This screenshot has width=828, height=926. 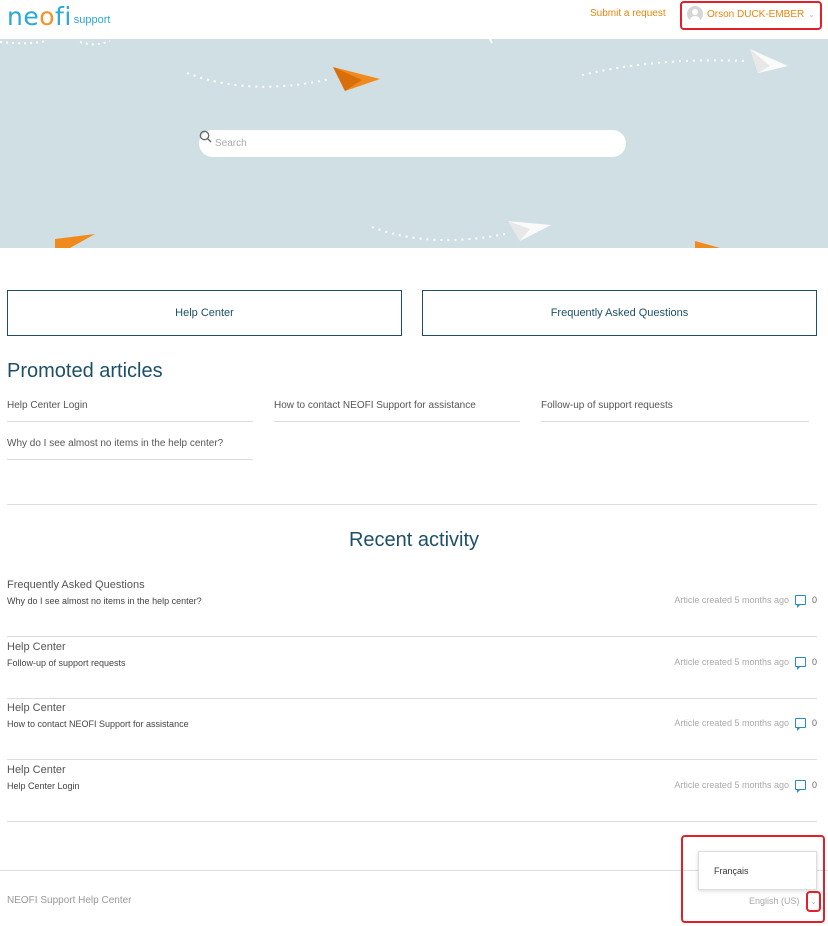 I want to click on neofi-logo: neofi support, so click(x=58, y=16).